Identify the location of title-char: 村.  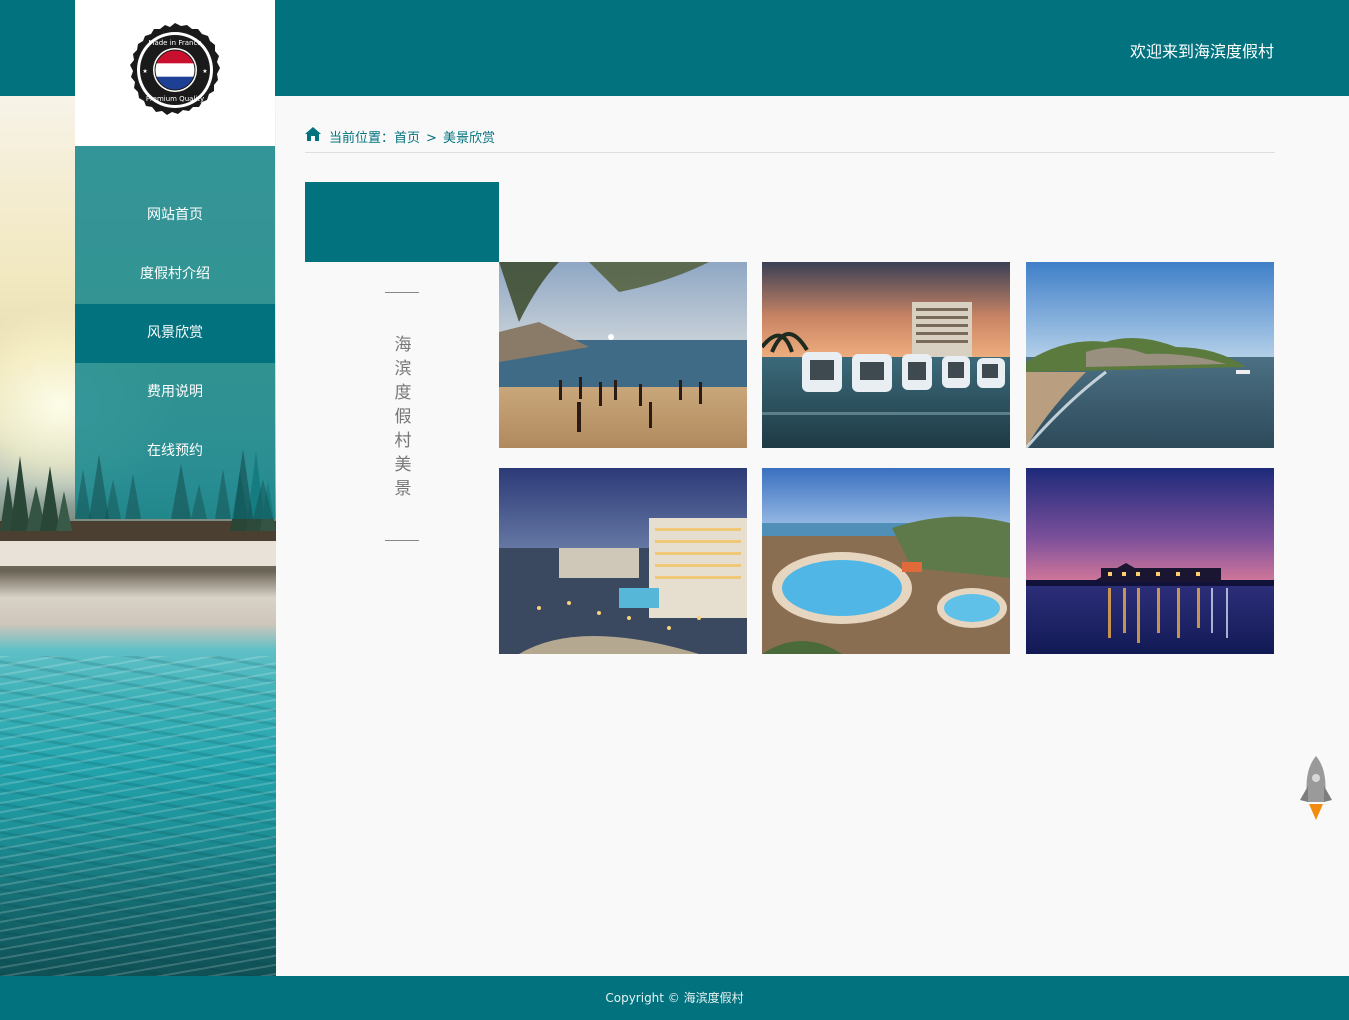
(403, 441).